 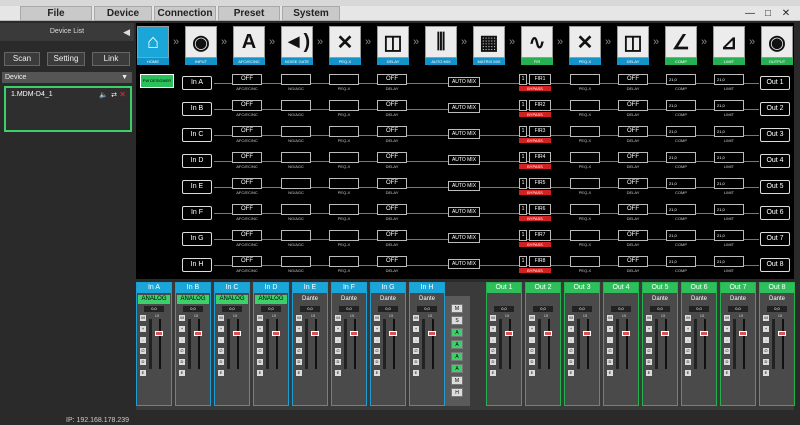 I want to click on module-home-icon: ⌂, so click(x=153, y=42).